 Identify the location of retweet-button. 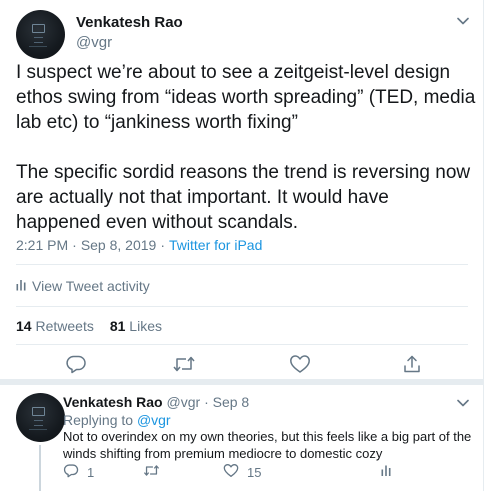
(184, 366).